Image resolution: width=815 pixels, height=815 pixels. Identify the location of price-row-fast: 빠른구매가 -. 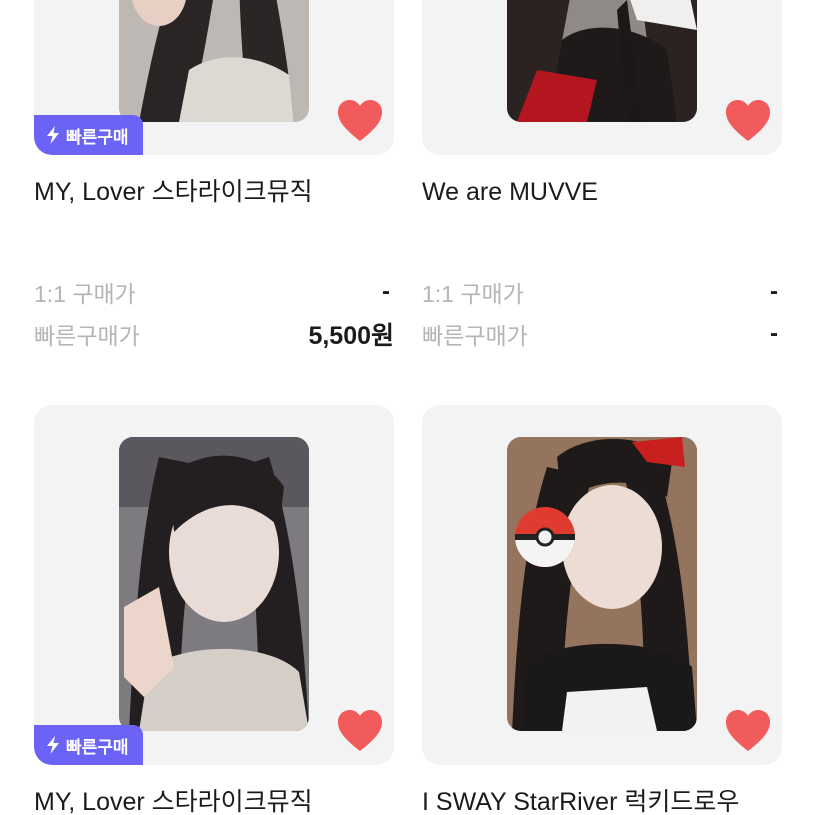
(602, 334).